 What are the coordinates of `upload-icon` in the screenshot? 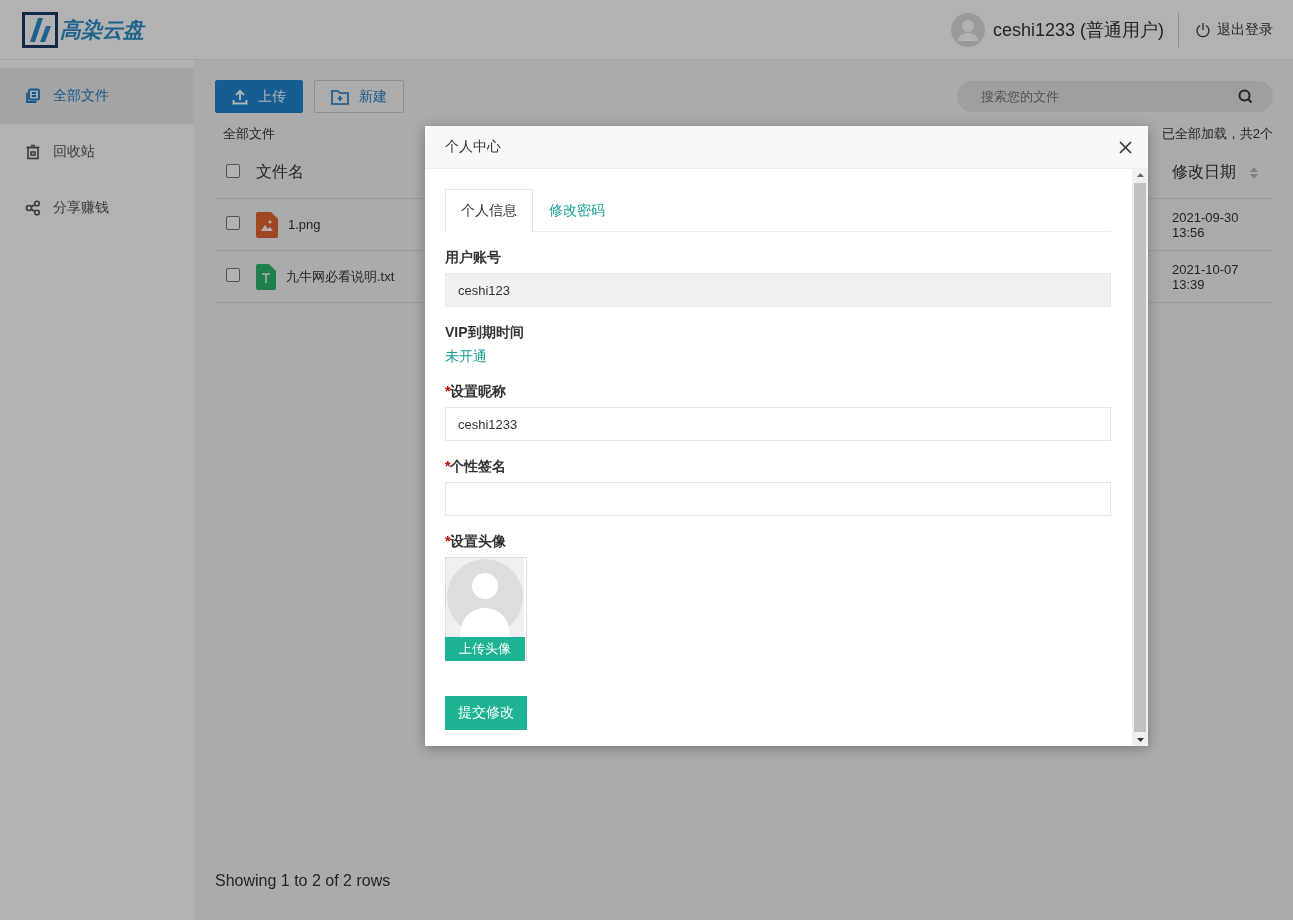 It's located at (240, 96).